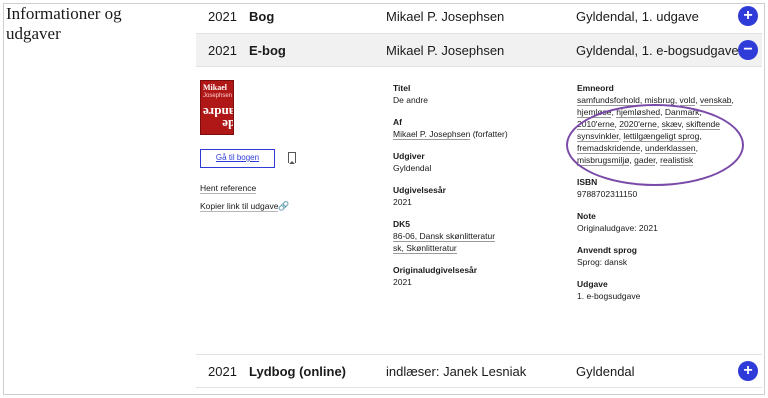  I want to click on copy-link-link: Kopier link til udgave, so click(239, 206).